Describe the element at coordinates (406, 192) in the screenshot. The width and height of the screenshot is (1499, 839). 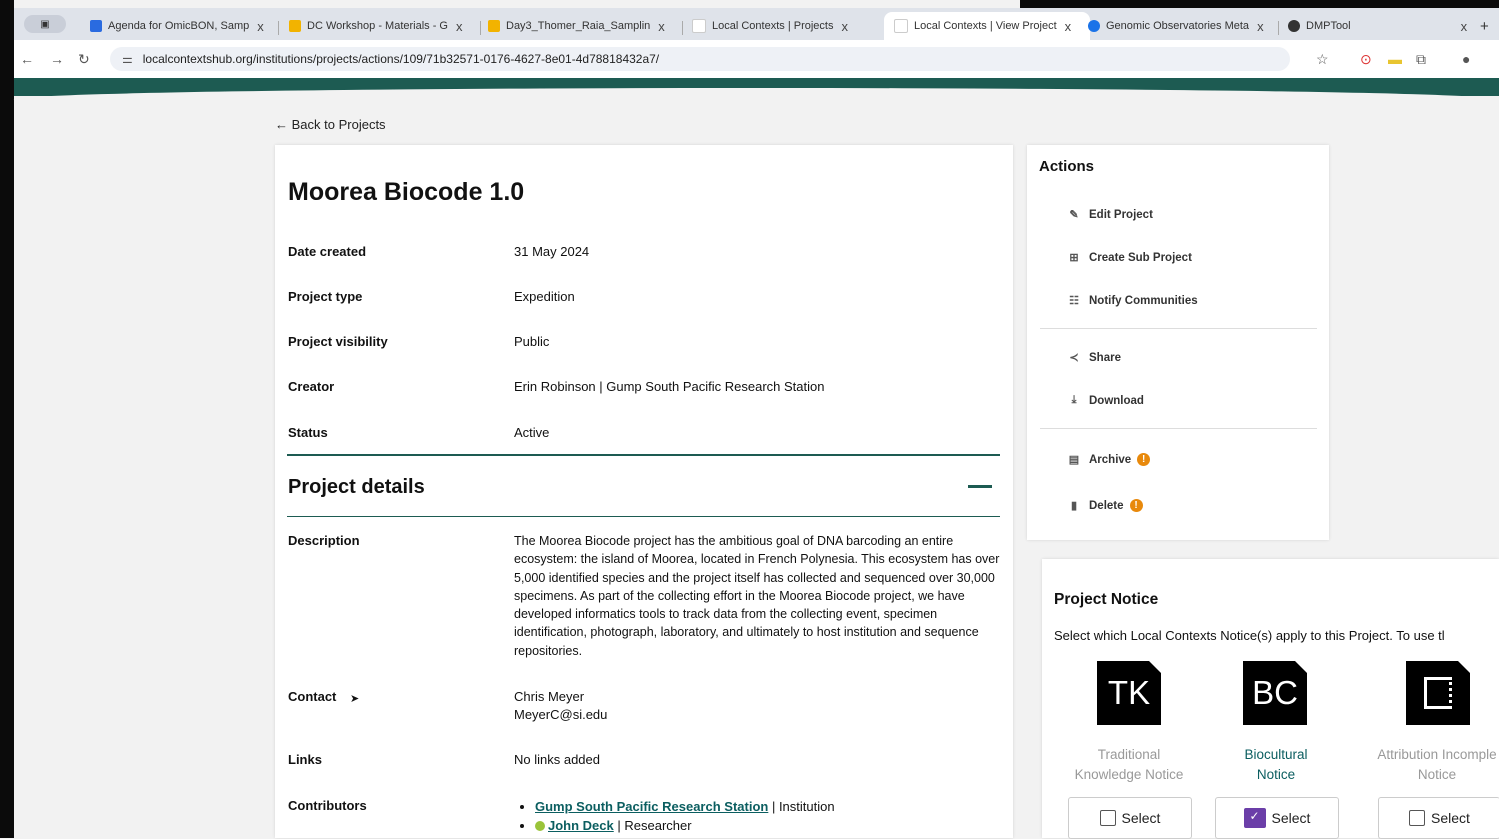
I see `project-title: Moorea Biocode 1.0` at that location.